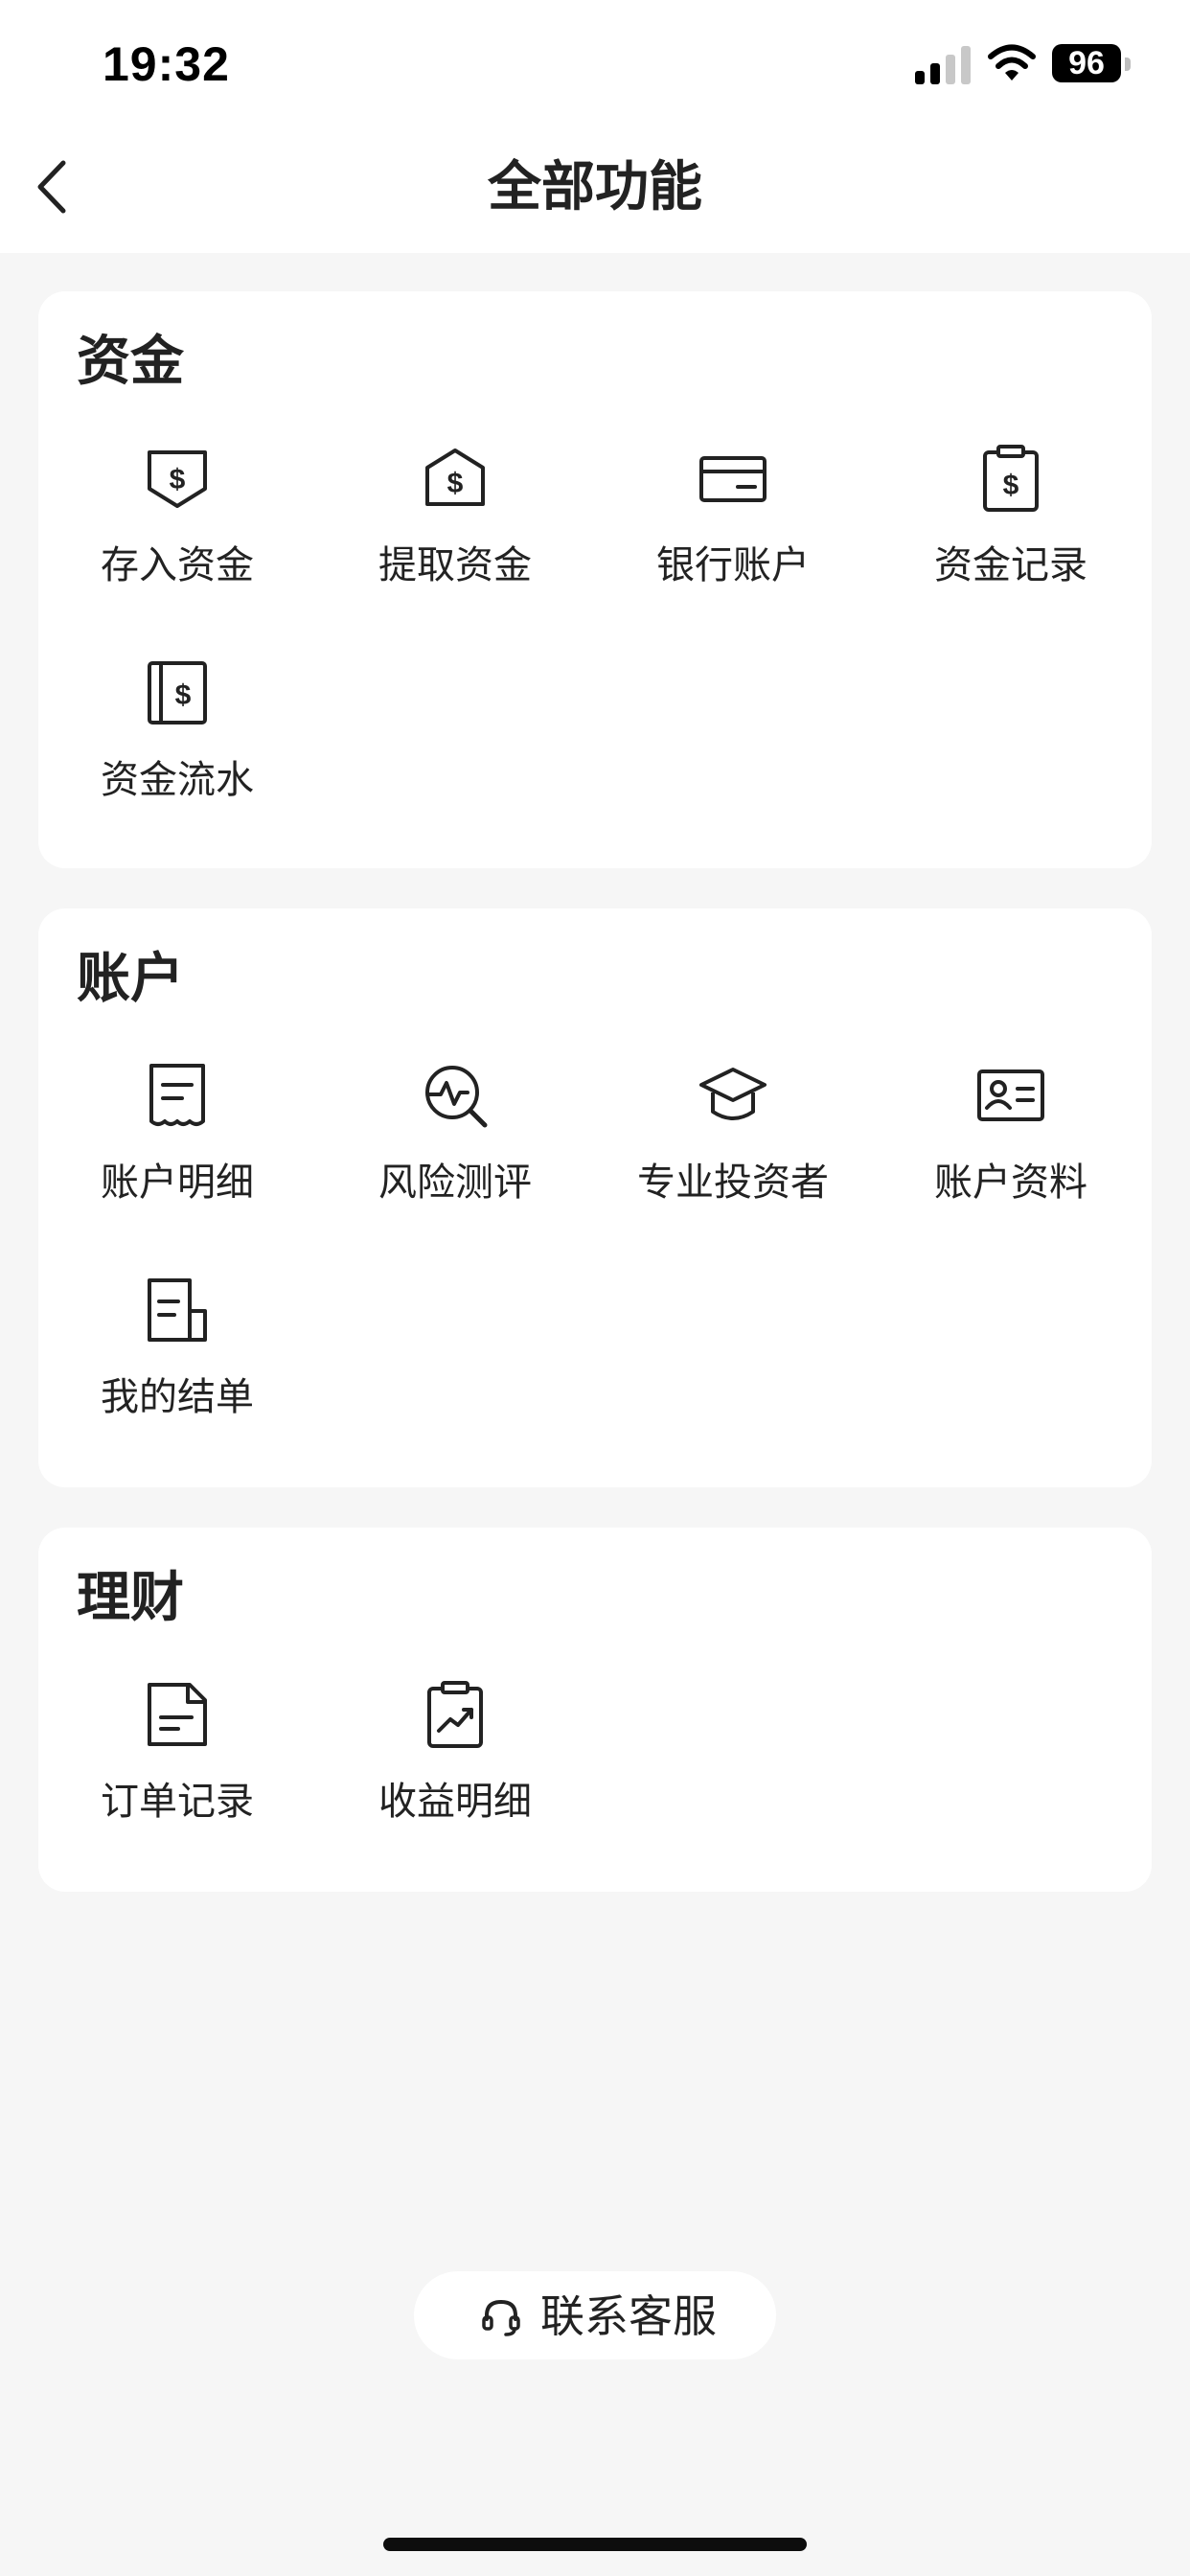 This screenshot has height=2576, width=1190. What do you see at coordinates (595, 126) in the screenshot?
I see `top-bar: 19:32 96 全部功能` at bounding box center [595, 126].